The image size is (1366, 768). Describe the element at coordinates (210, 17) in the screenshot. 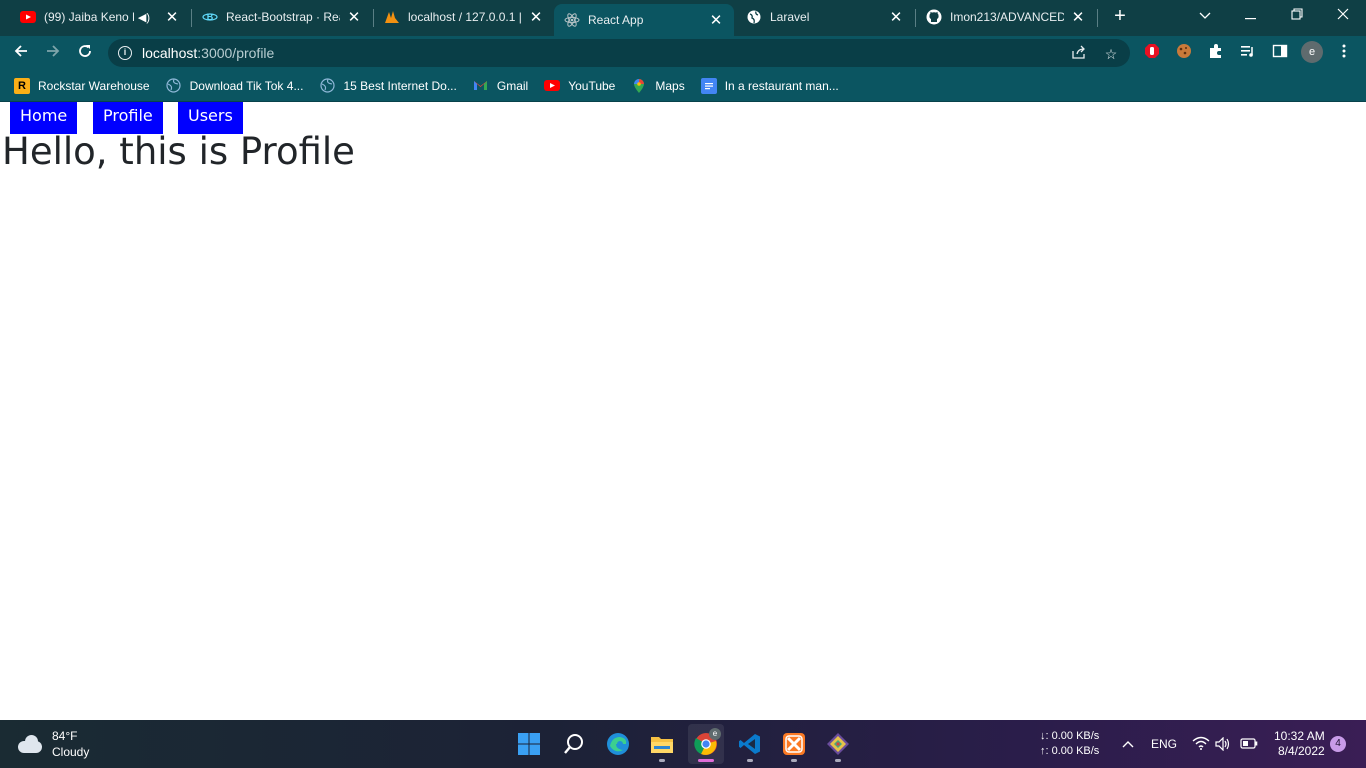

I see `react-bootstrap-icon: B` at that location.